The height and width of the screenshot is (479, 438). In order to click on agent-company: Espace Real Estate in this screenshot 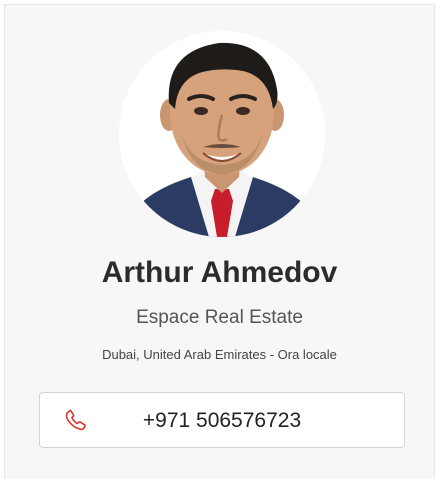, I will do `click(219, 317)`.